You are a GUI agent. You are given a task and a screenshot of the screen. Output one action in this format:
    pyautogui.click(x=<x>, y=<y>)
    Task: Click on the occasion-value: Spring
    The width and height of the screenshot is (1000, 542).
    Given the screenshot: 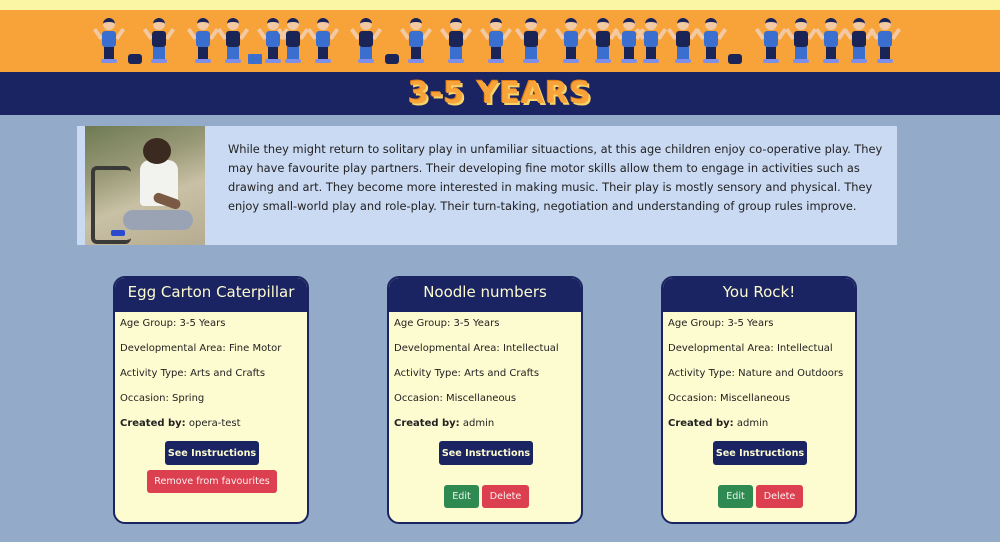 What is the action you would take?
    pyautogui.click(x=188, y=398)
    